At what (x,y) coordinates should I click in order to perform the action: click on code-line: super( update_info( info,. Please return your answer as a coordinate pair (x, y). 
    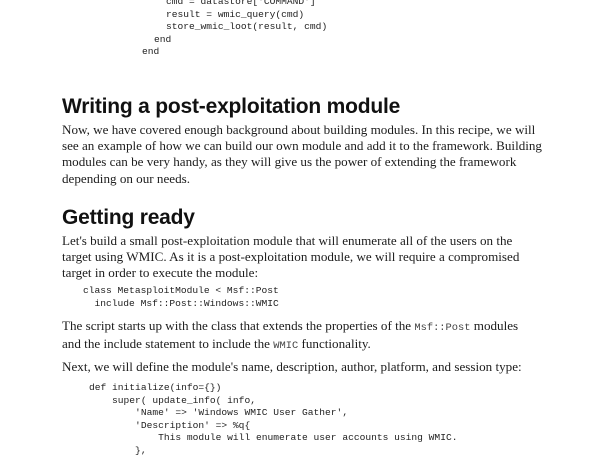
    Looking at the image, I should click on (273, 401).